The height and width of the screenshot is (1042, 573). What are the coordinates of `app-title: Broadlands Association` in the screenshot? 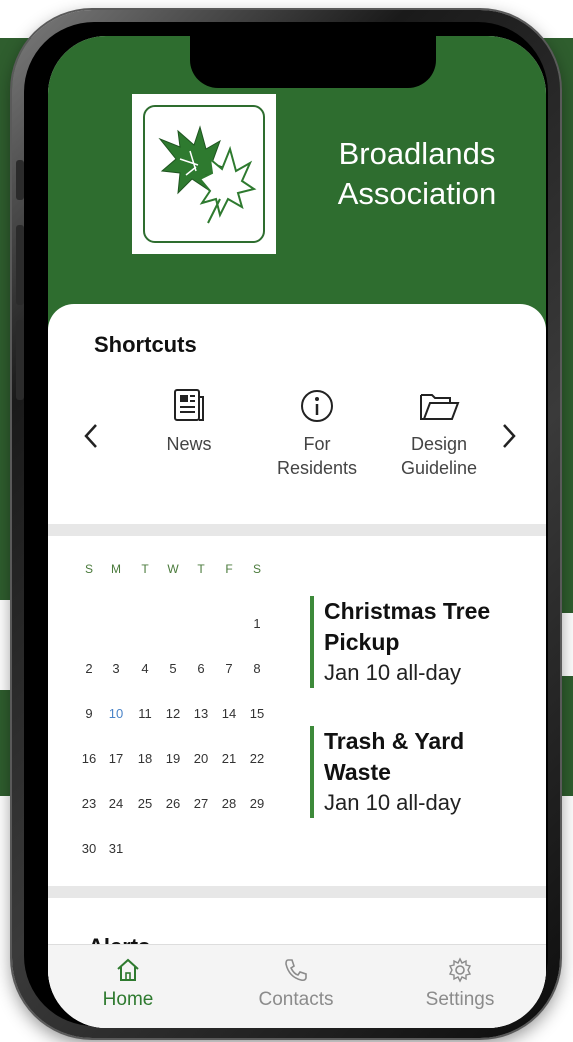 It's located at (417, 174).